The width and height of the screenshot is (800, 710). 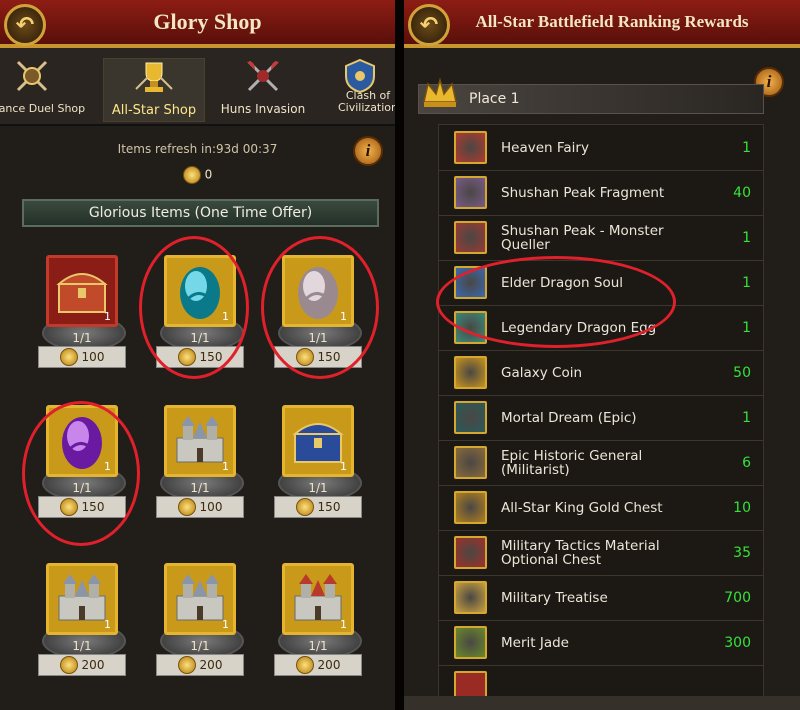 I want to click on tab-all-star-shop: All-Star Shop, so click(x=154, y=90).